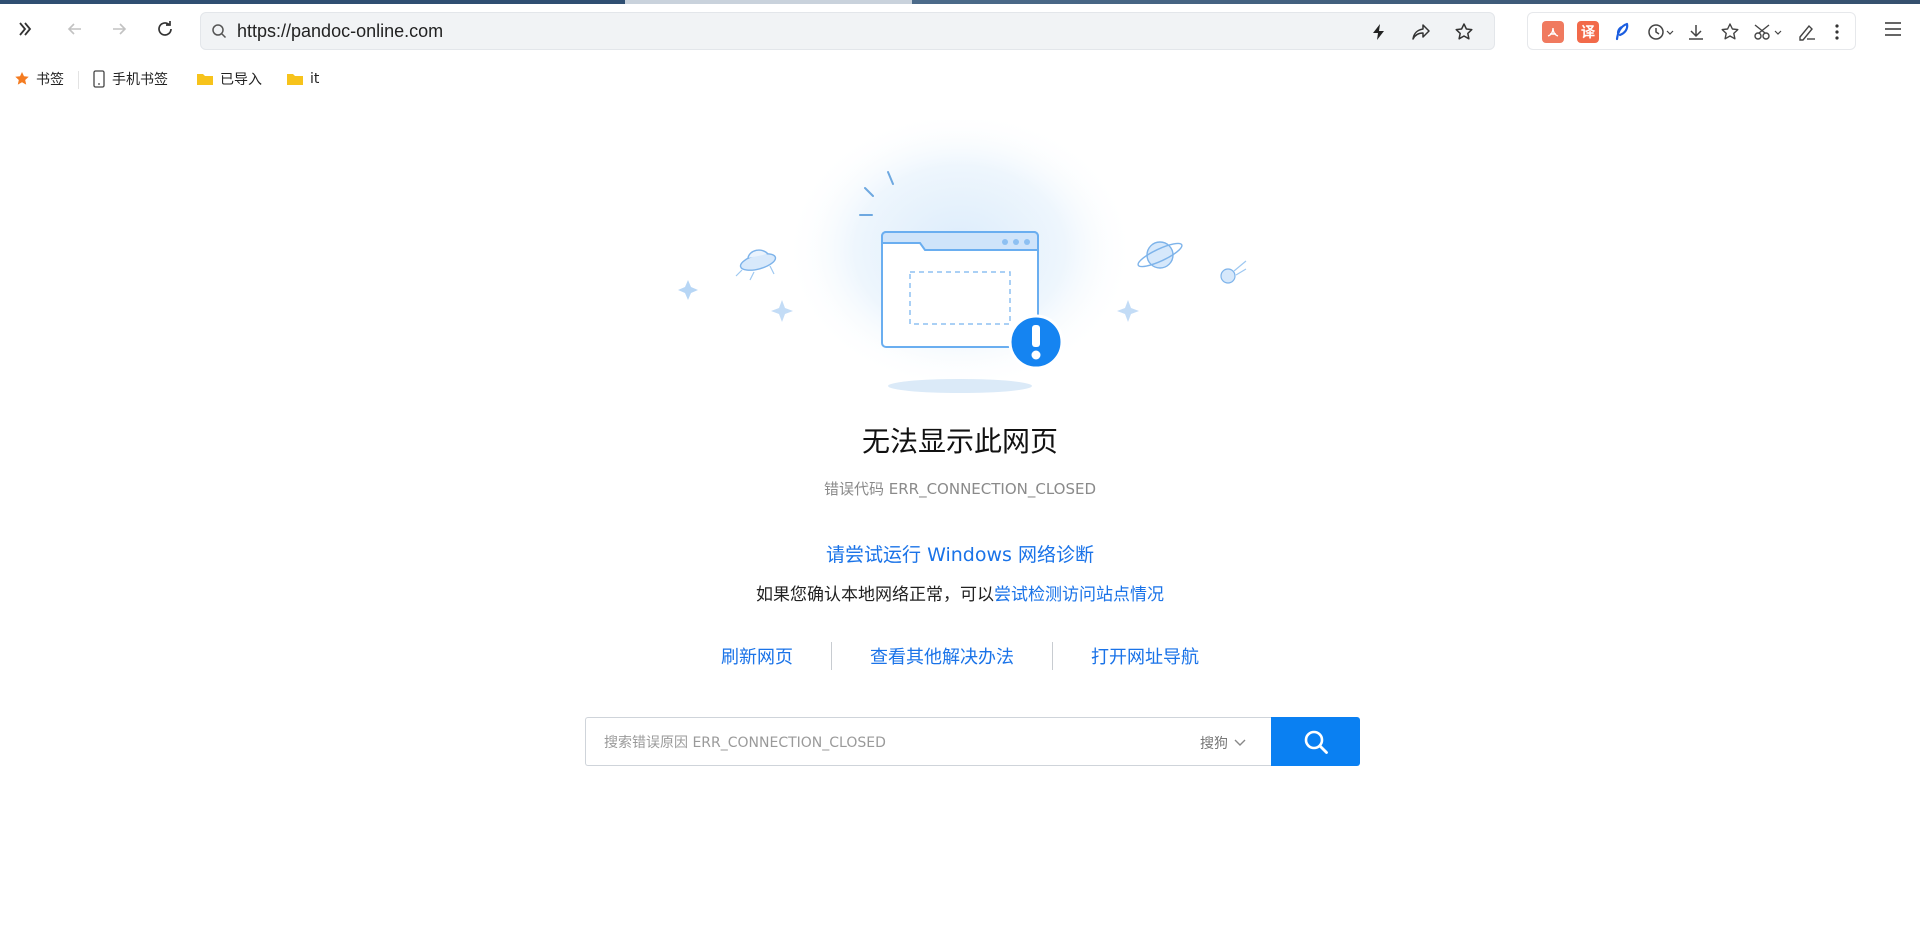 This screenshot has height=929, width=1920. I want to click on search-engine-select: 搜狗, so click(1223, 743).